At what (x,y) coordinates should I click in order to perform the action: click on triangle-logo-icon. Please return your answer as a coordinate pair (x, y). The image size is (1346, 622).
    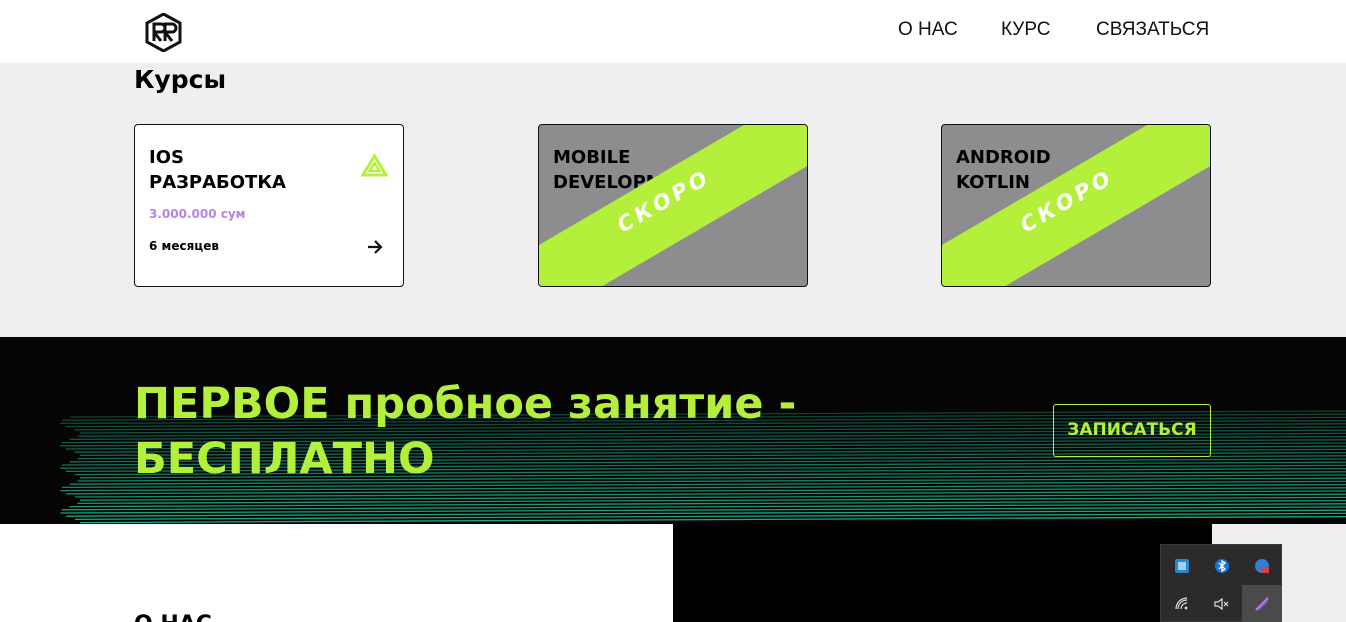
    Looking at the image, I should click on (374, 165).